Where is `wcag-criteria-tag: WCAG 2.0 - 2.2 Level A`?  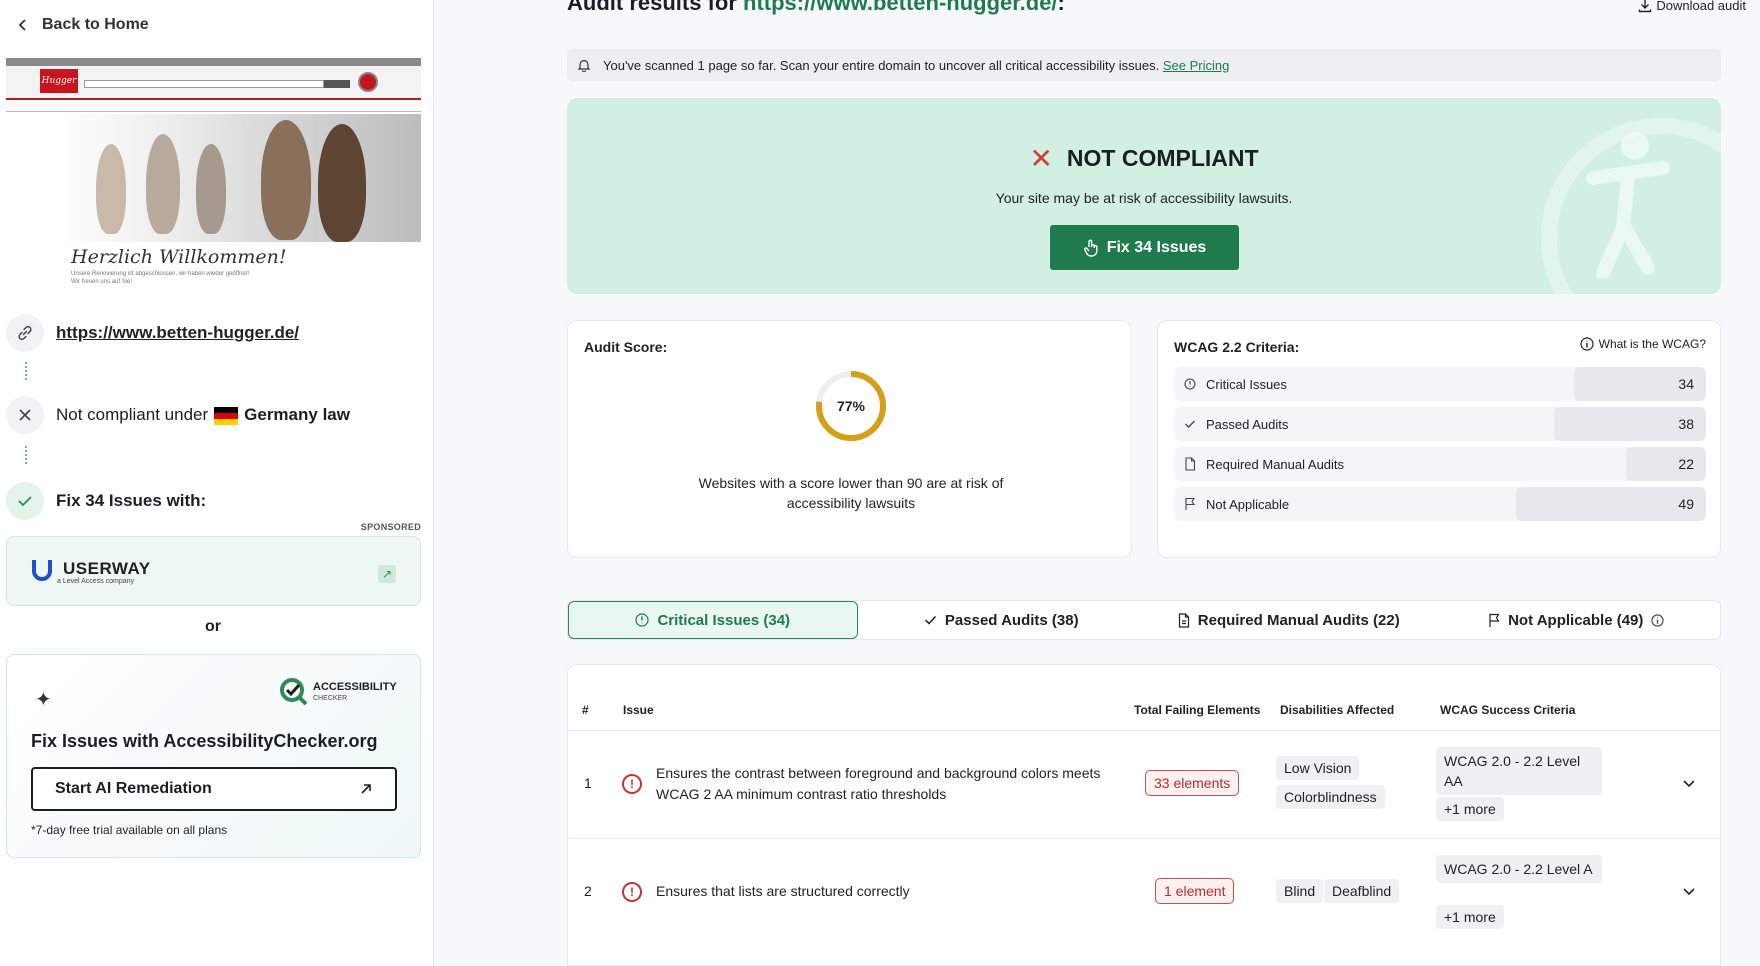
wcag-criteria-tag: WCAG 2.0 - 2.2 Level A is located at coordinates (1519, 869).